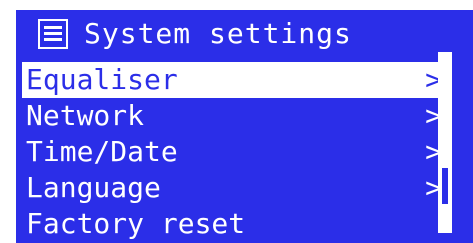  Describe the element at coordinates (445, 142) in the screenshot. I see `scrollbar` at that location.